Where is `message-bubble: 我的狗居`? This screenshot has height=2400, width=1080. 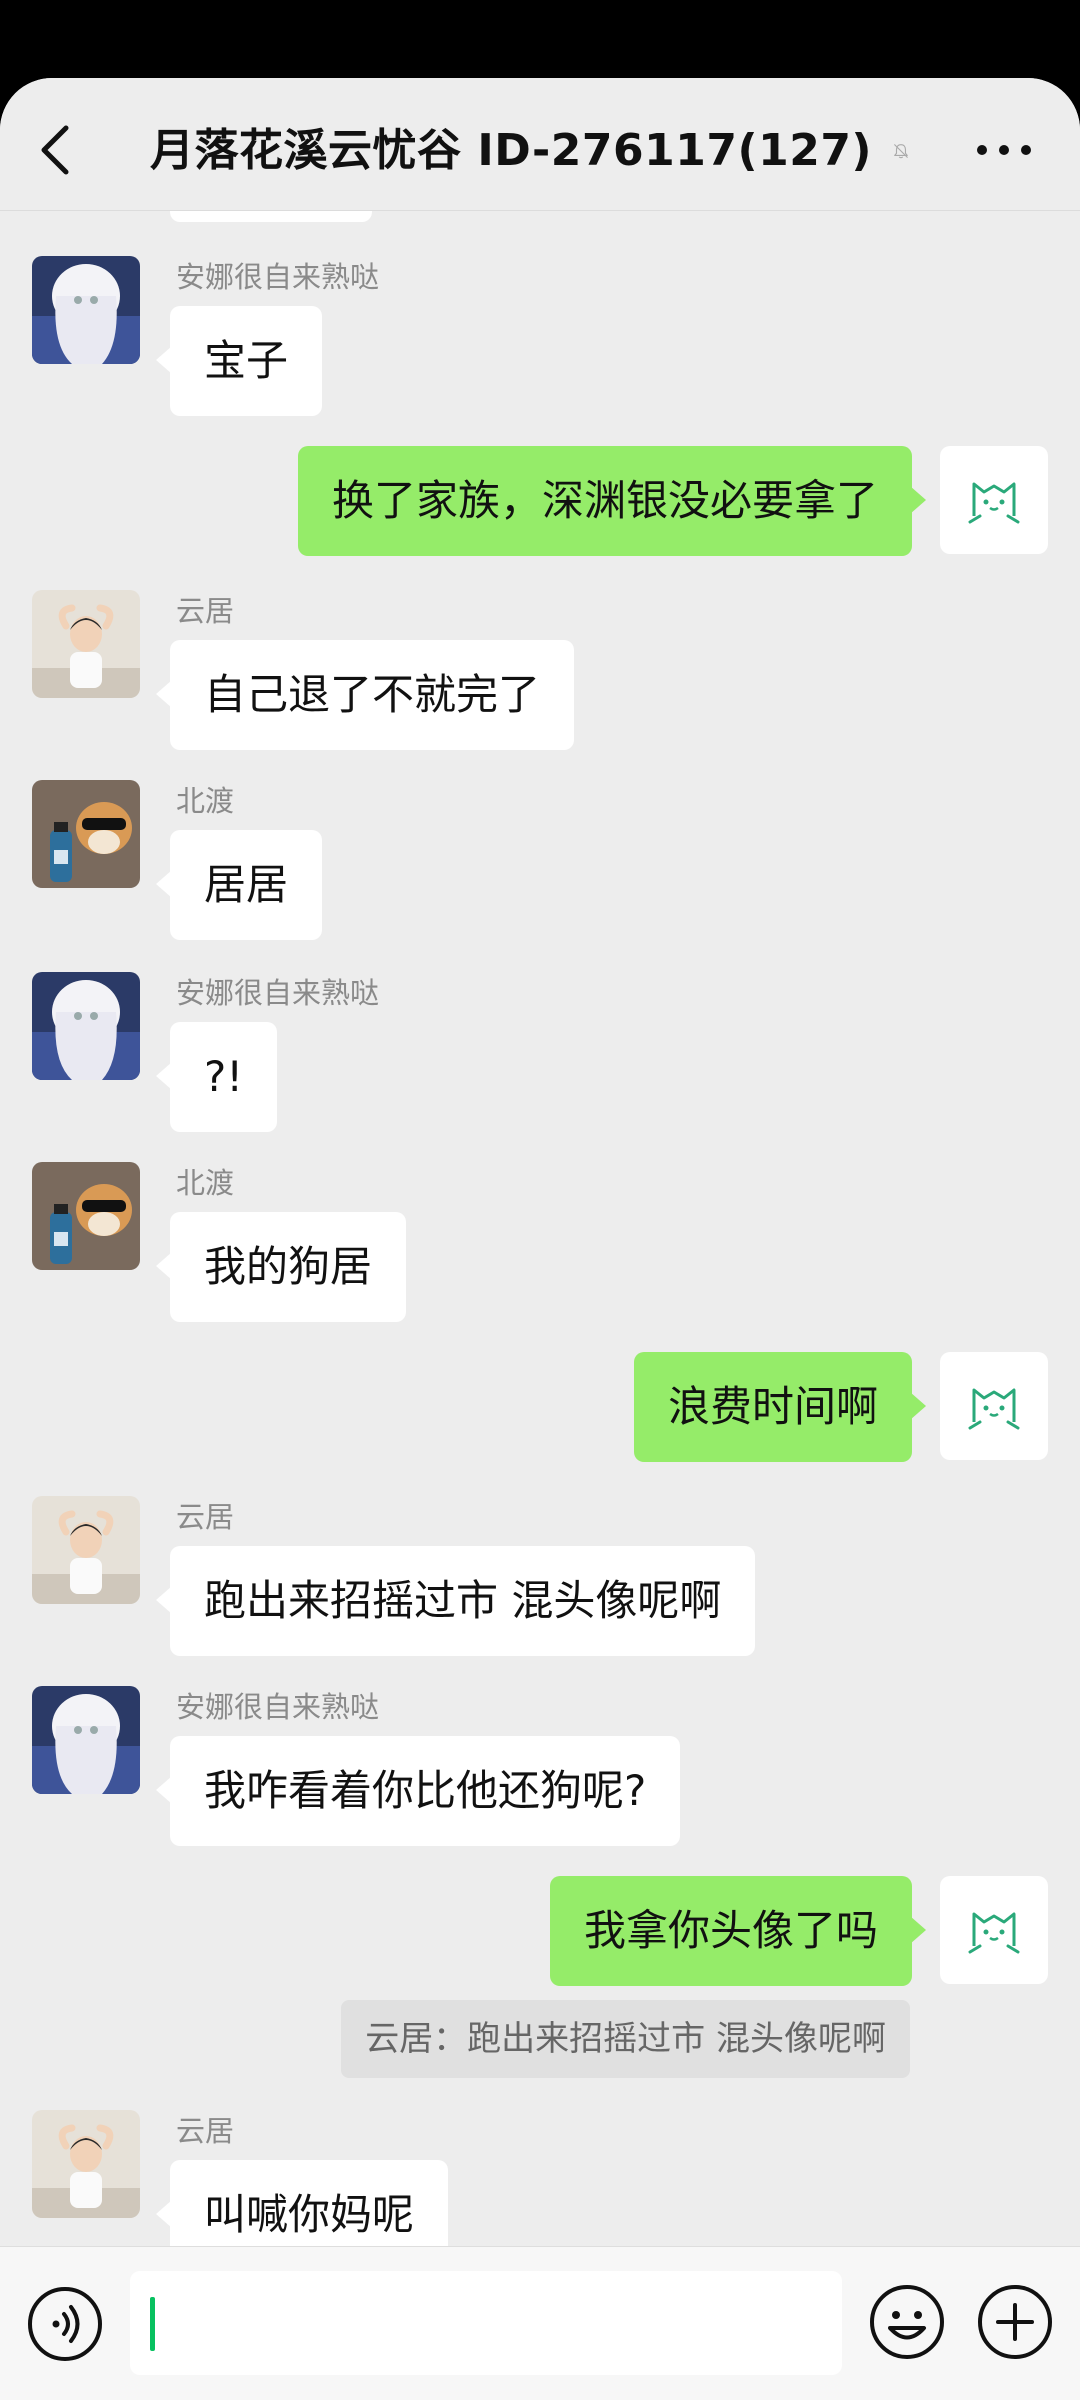
message-bubble: 我的狗居 is located at coordinates (281, 1267).